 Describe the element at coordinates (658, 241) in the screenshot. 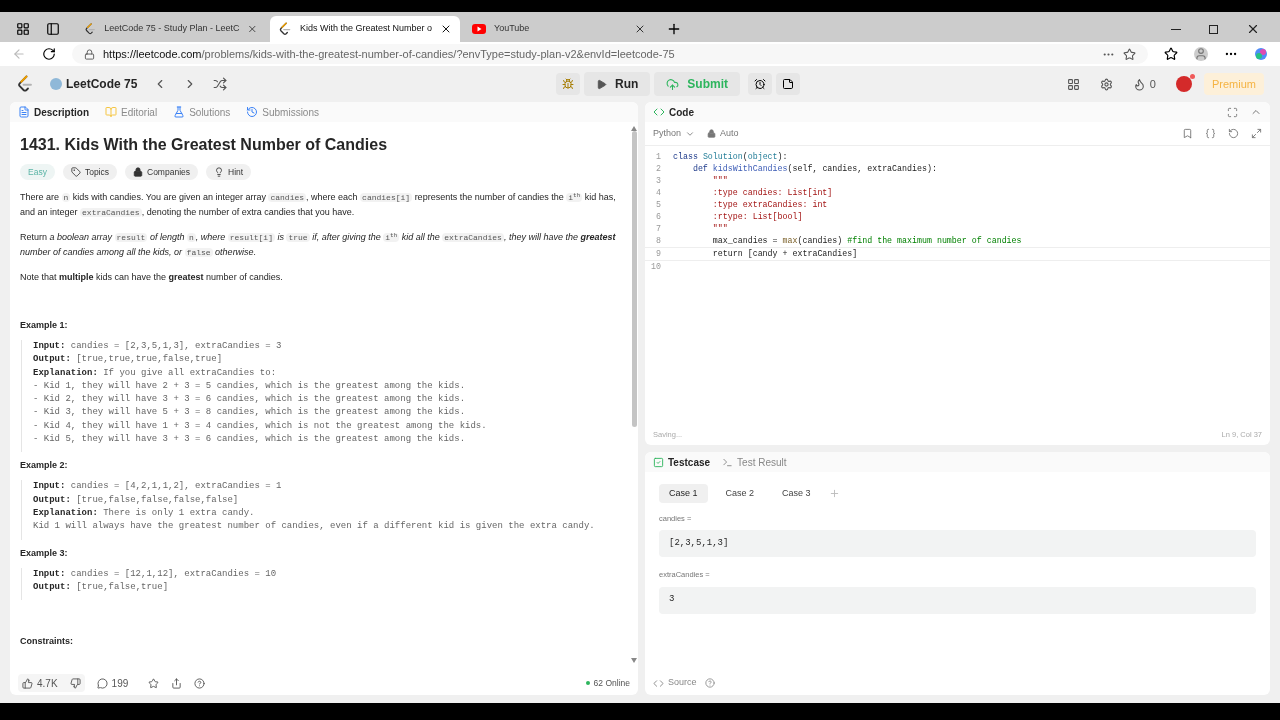

I see `line-number: 8` at that location.